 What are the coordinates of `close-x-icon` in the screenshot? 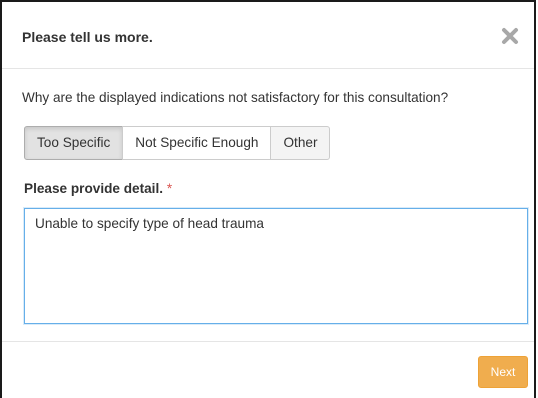 It's located at (510, 36).